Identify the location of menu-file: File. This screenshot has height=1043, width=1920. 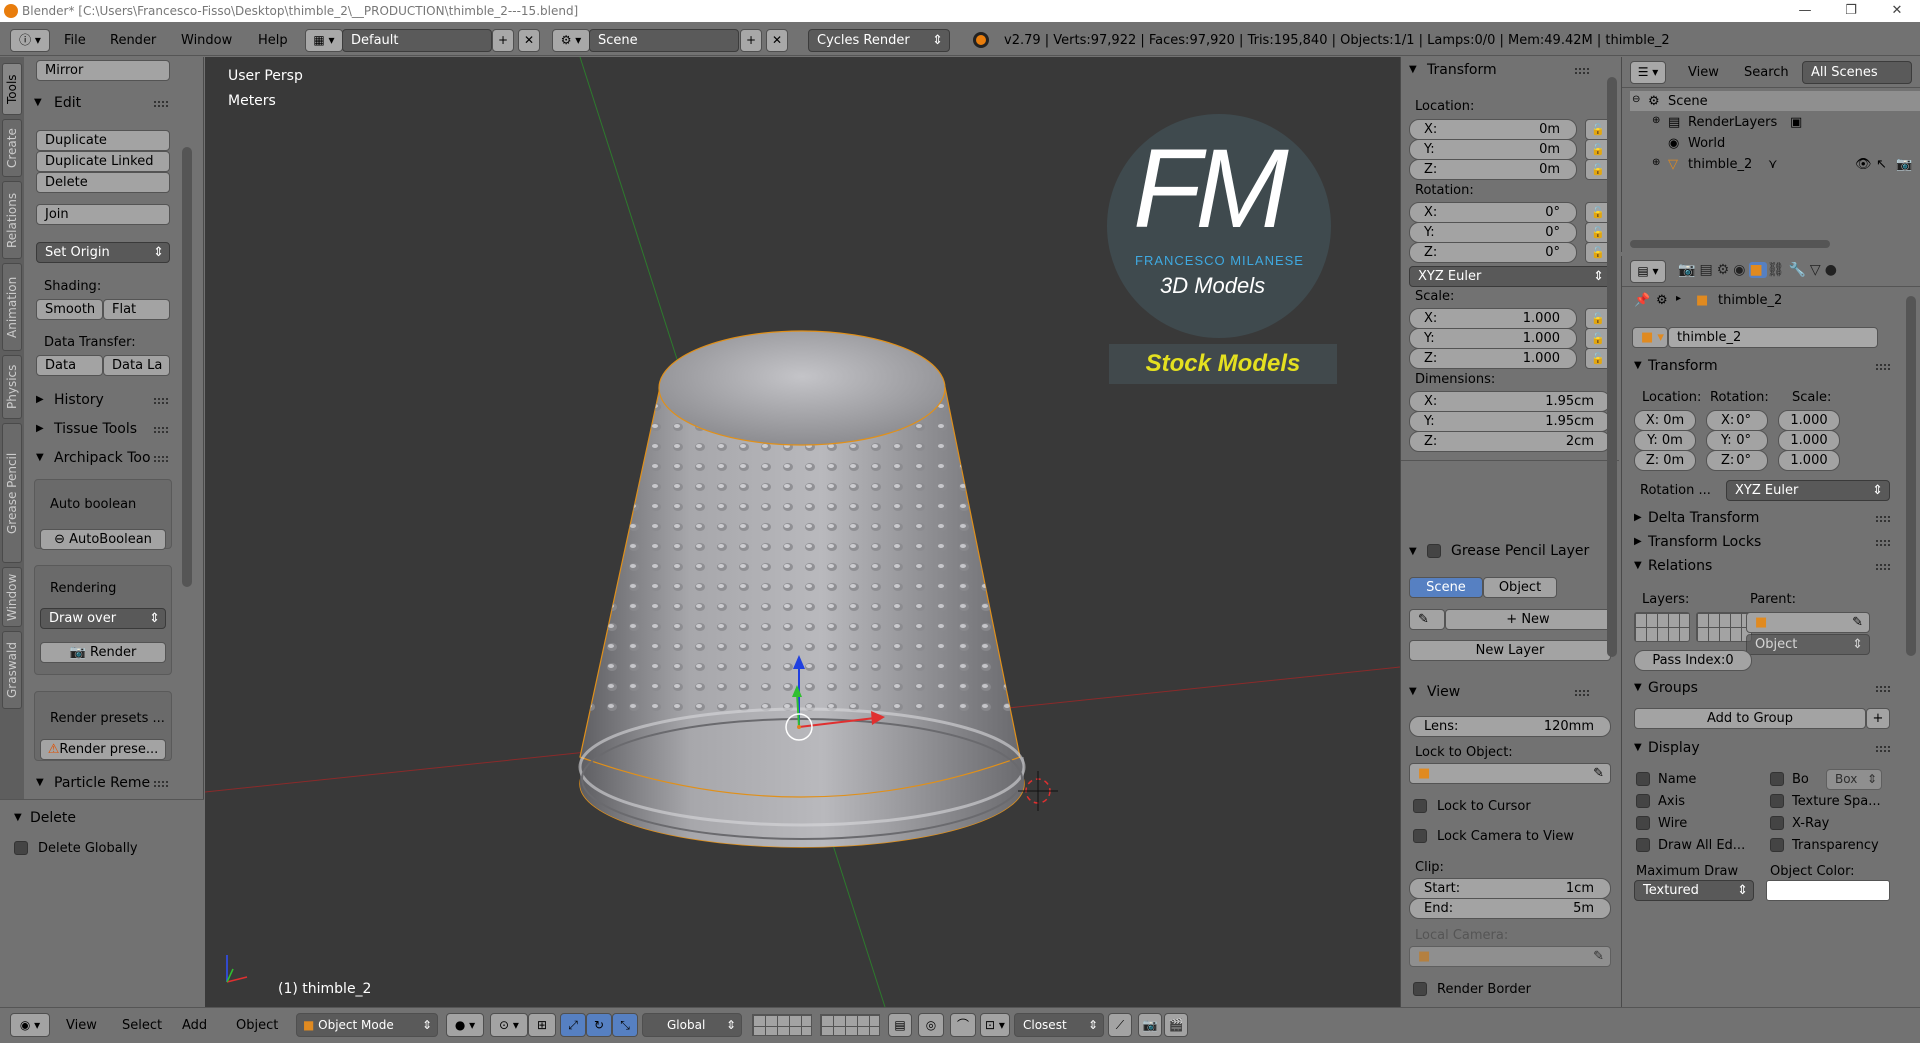
(75, 40).